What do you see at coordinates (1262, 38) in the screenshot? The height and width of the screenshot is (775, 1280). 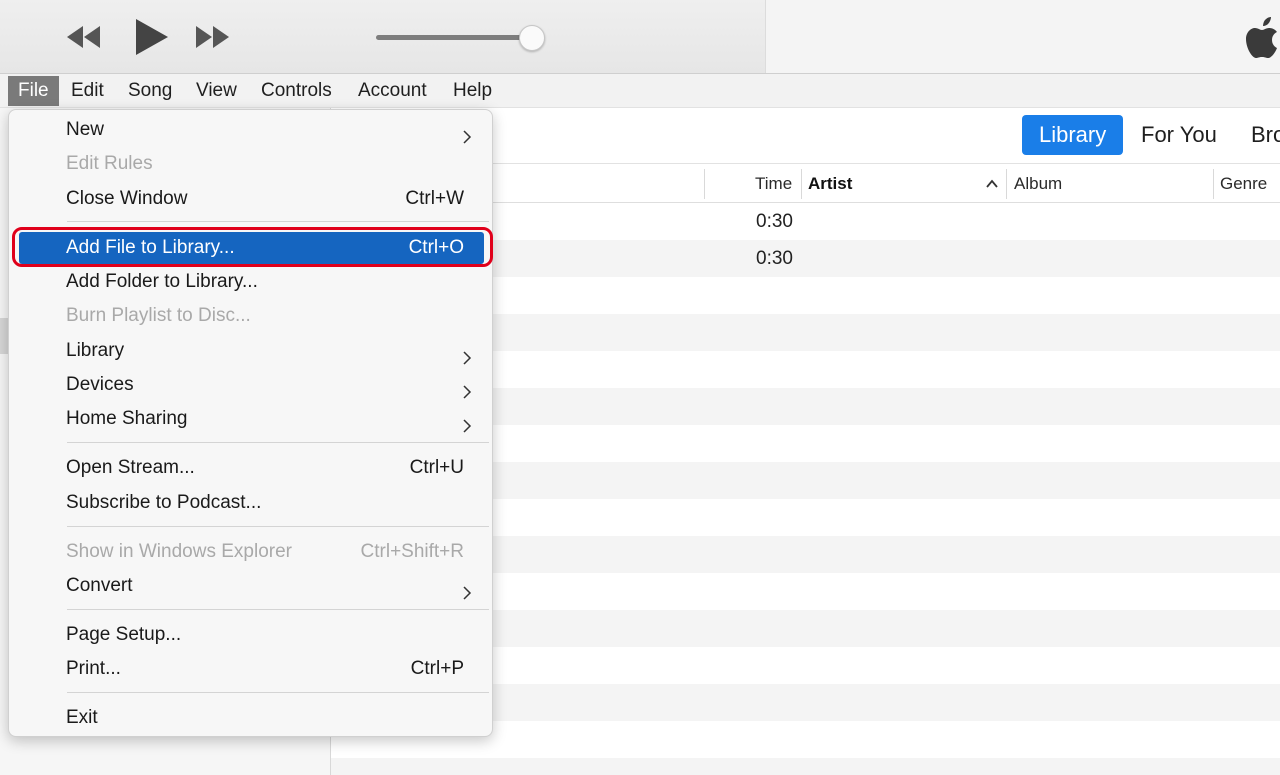 I see `apple-logo-icon` at bounding box center [1262, 38].